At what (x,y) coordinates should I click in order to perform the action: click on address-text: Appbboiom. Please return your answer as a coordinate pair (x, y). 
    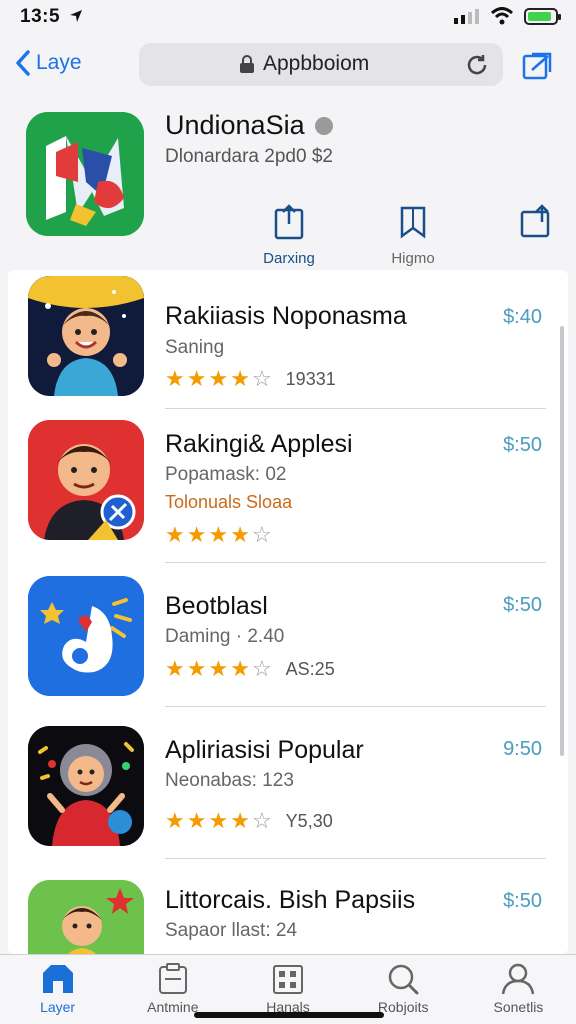
    Looking at the image, I should click on (316, 63).